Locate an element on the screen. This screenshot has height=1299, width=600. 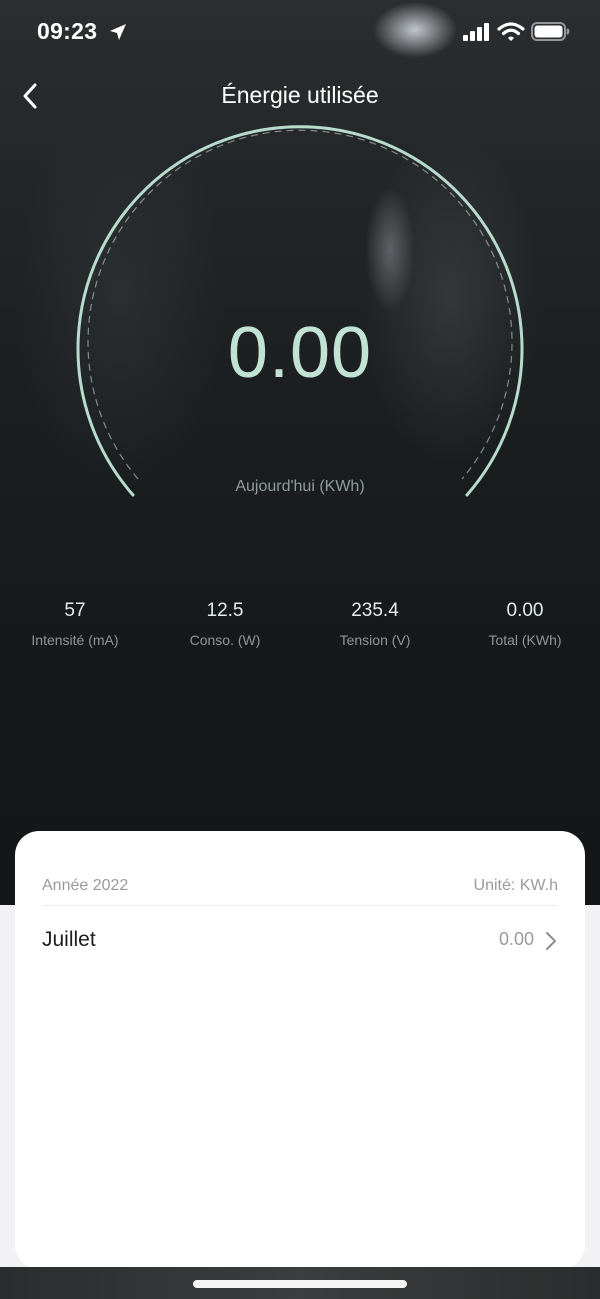
stat-power: 12.5 Conso. (W) is located at coordinates (225, 624).